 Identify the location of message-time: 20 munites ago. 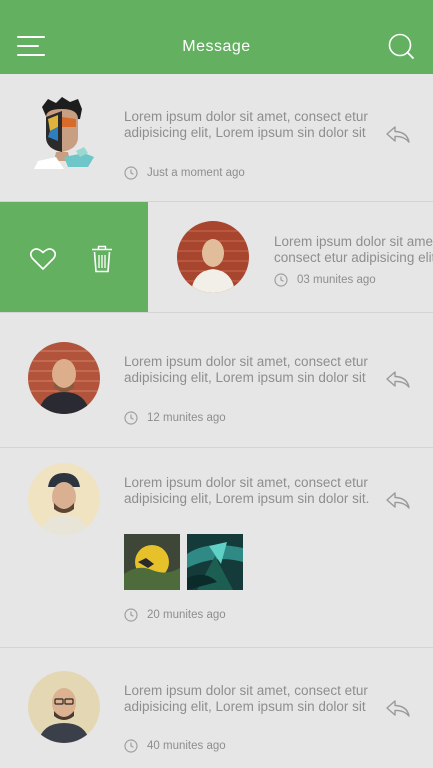
(175, 615).